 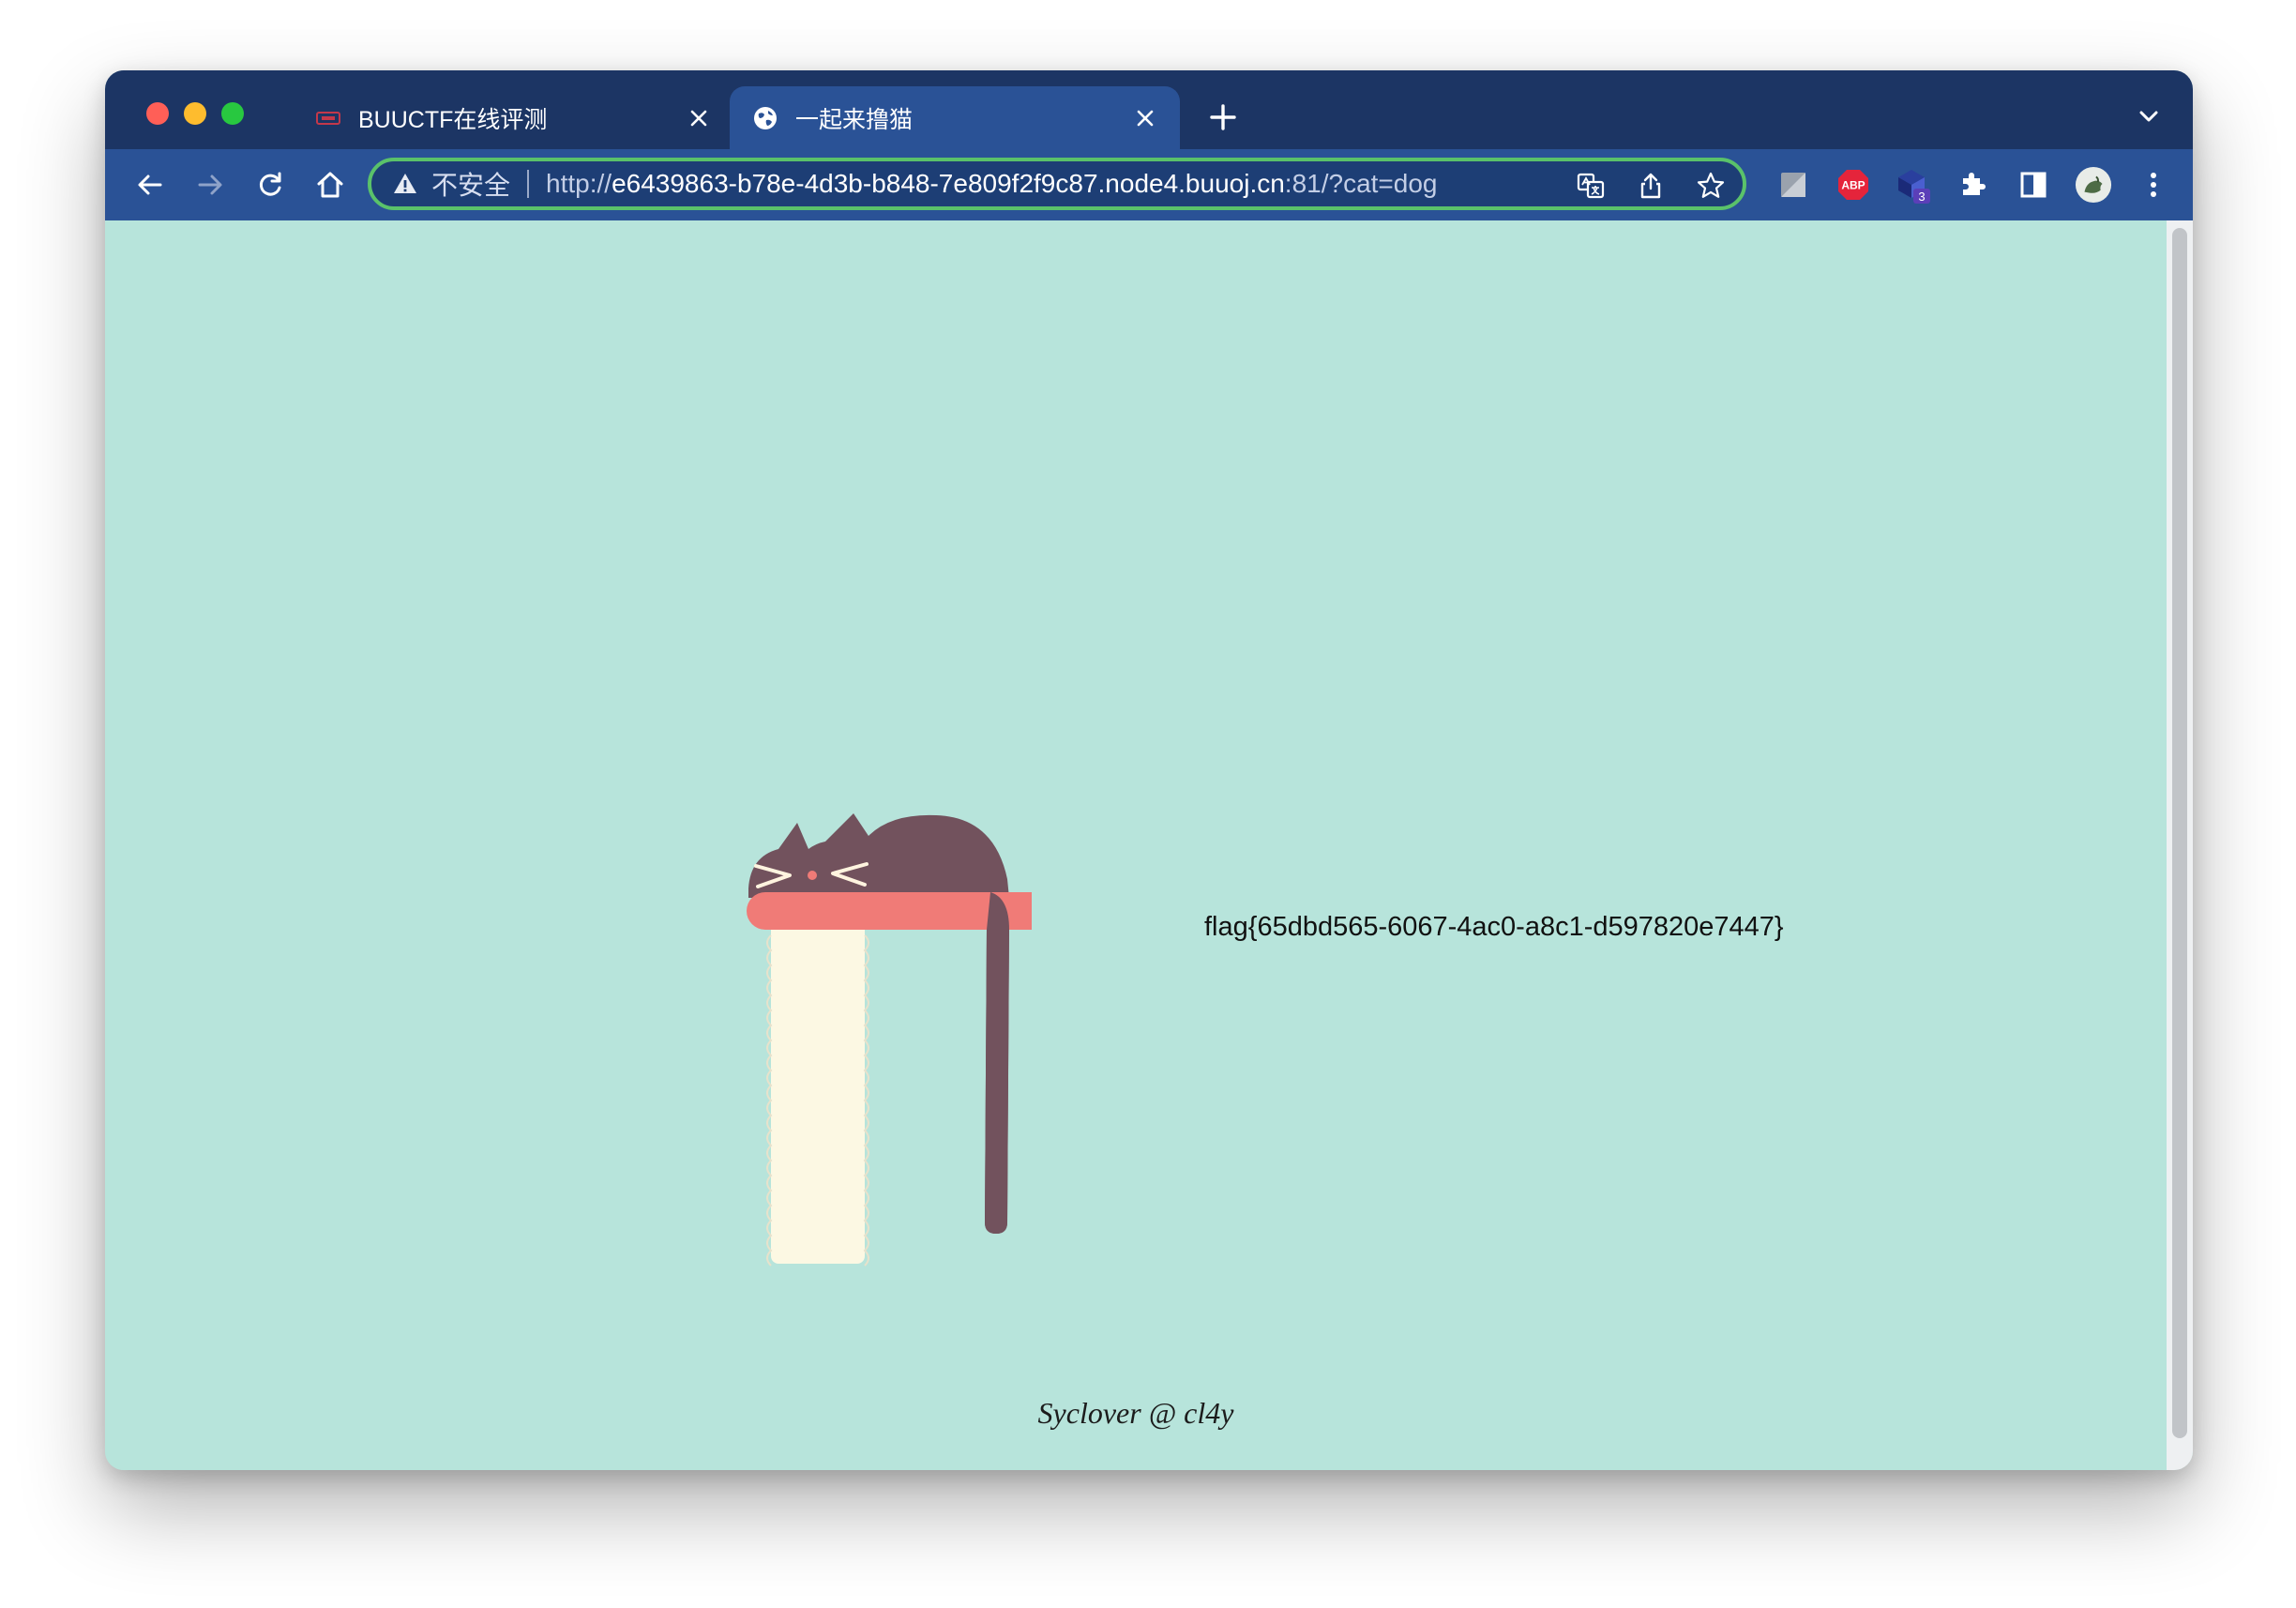 What do you see at coordinates (579, 183) in the screenshot?
I see `url-scheme: http://` at bounding box center [579, 183].